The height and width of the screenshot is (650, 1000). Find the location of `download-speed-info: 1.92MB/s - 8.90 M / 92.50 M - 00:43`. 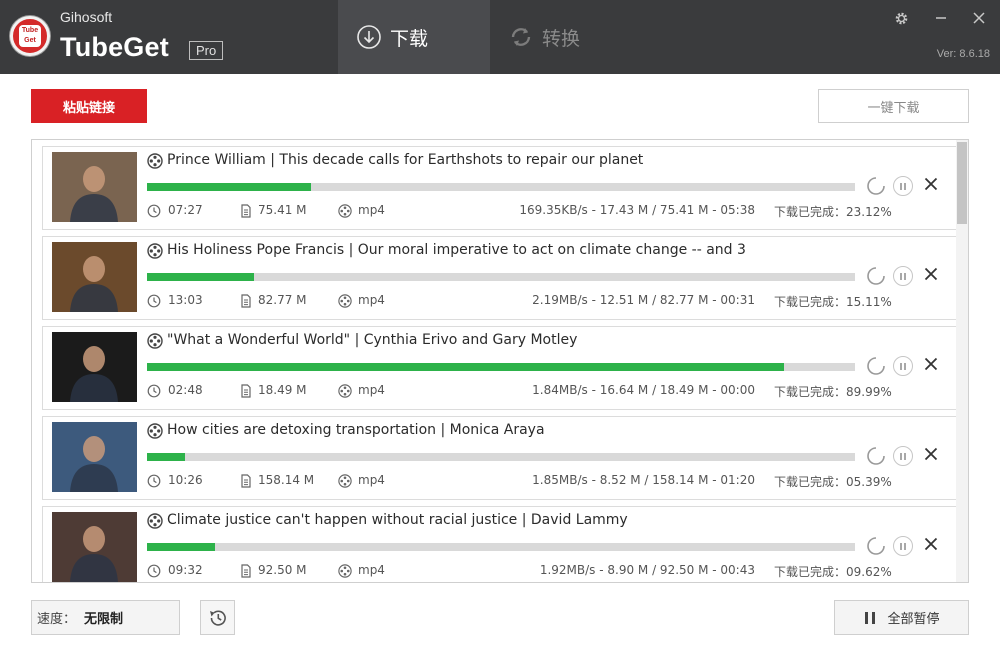

download-speed-info: 1.92MB/s - 8.90 M / 92.50 M - 00:43 is located at coordinates (647, 570).